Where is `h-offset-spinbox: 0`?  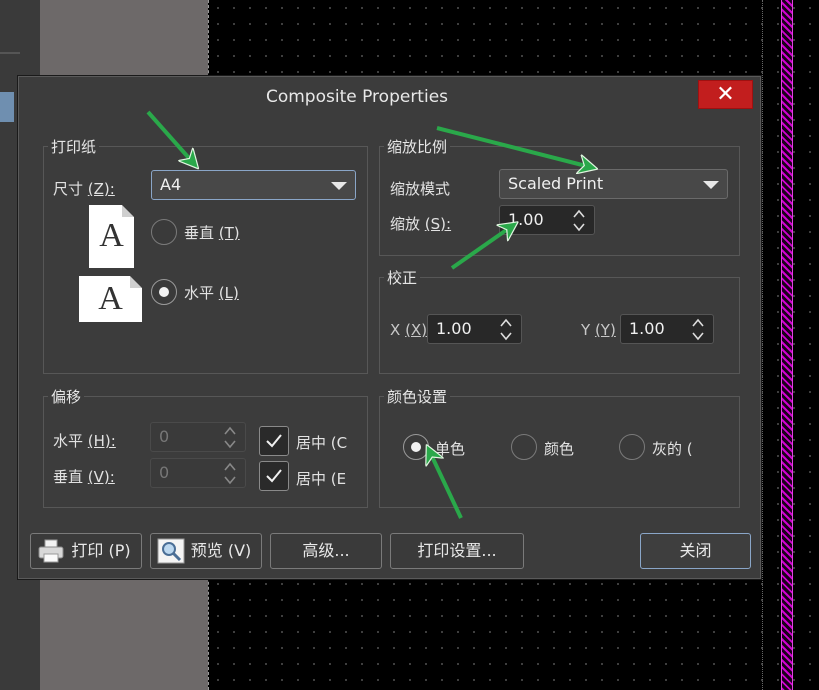 h-offset-spinbox: 0 is located at coordinates (198, 437).